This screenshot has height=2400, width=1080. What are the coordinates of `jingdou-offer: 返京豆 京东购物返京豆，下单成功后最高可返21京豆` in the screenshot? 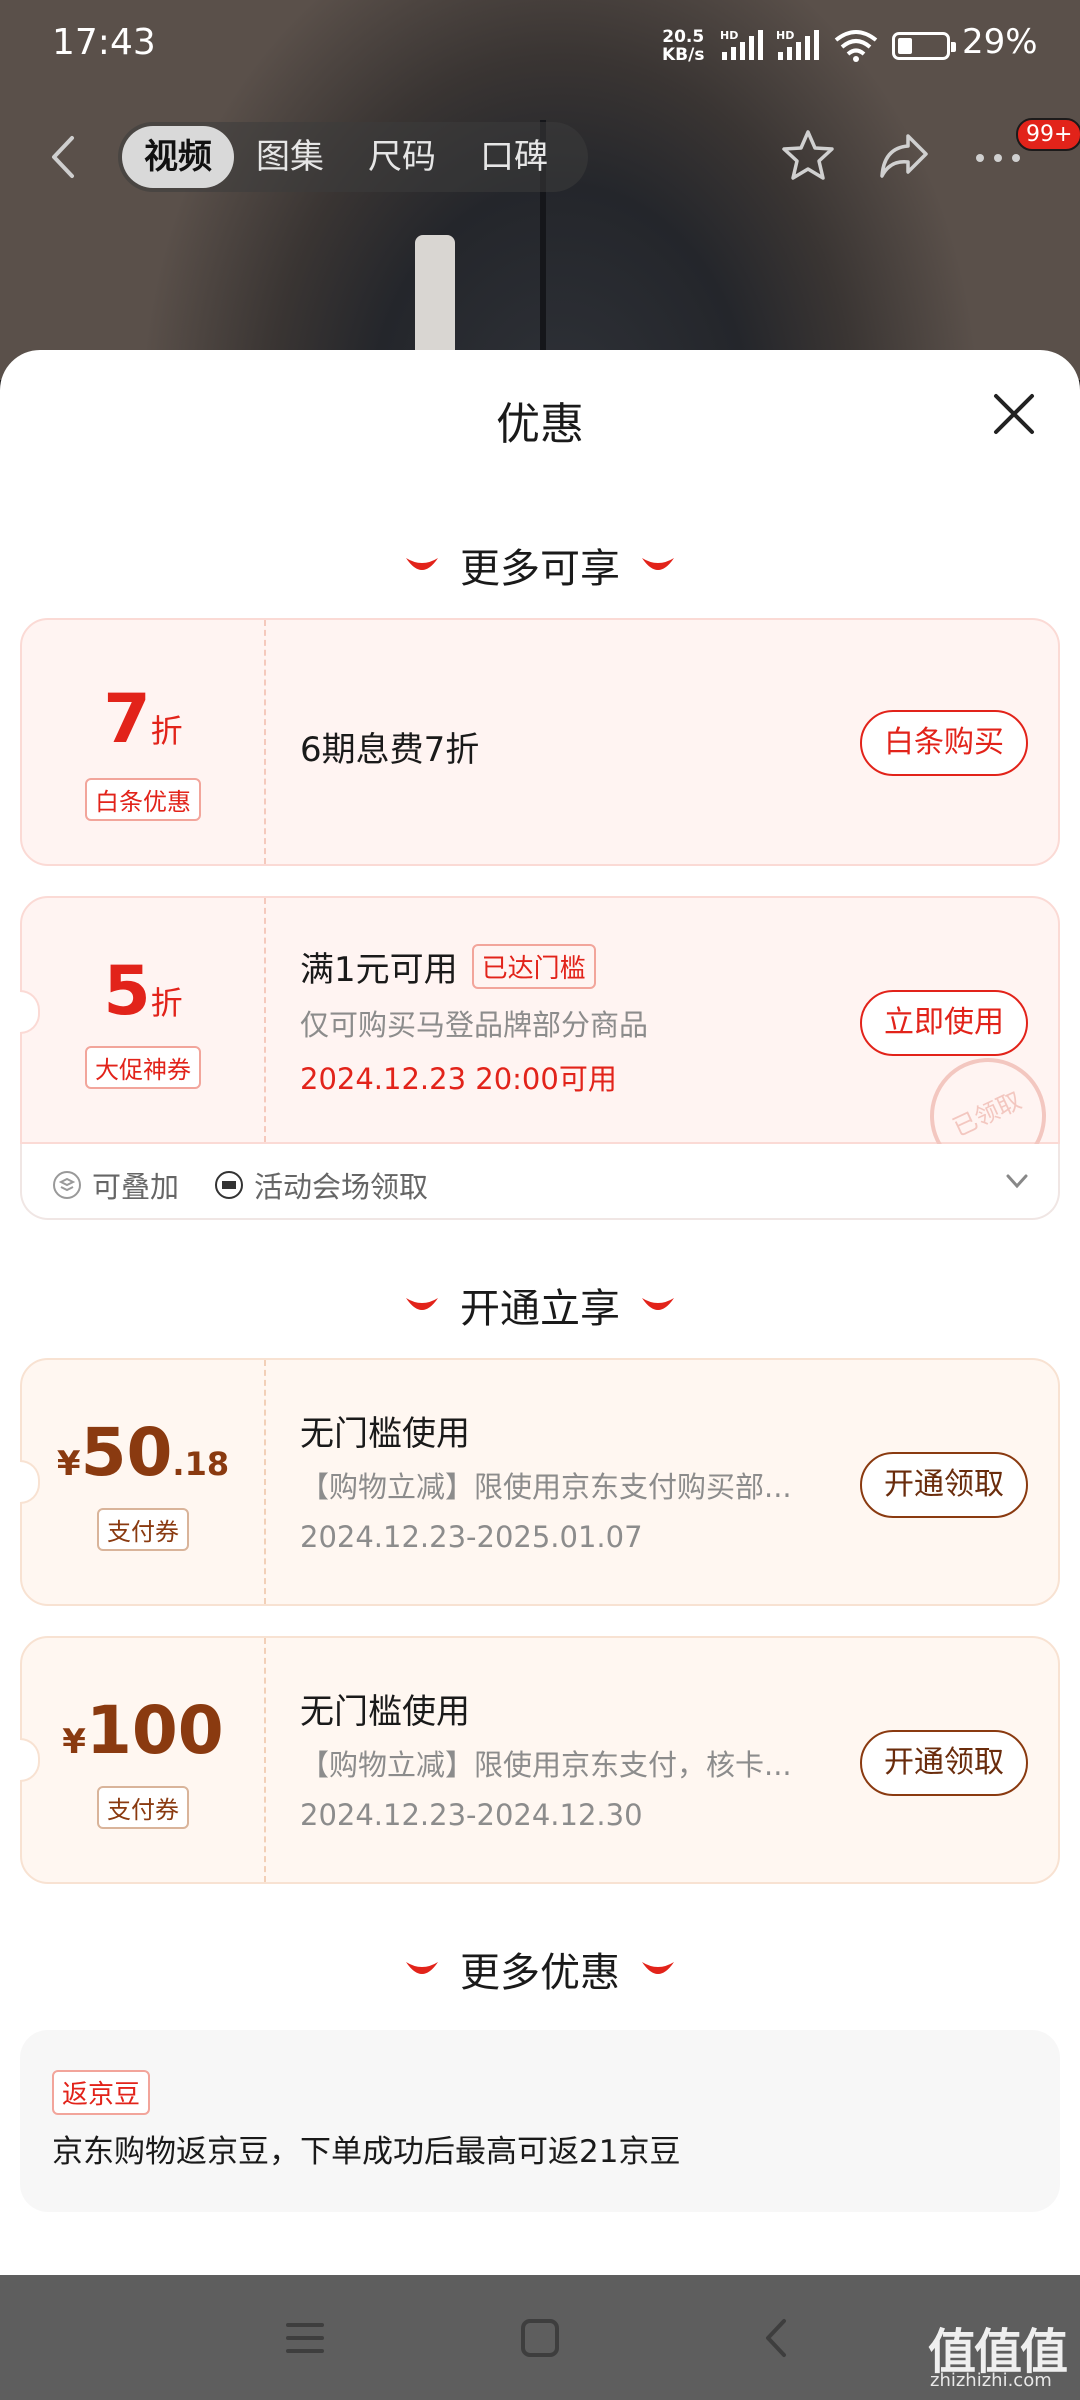 It's located at (540, 2121).